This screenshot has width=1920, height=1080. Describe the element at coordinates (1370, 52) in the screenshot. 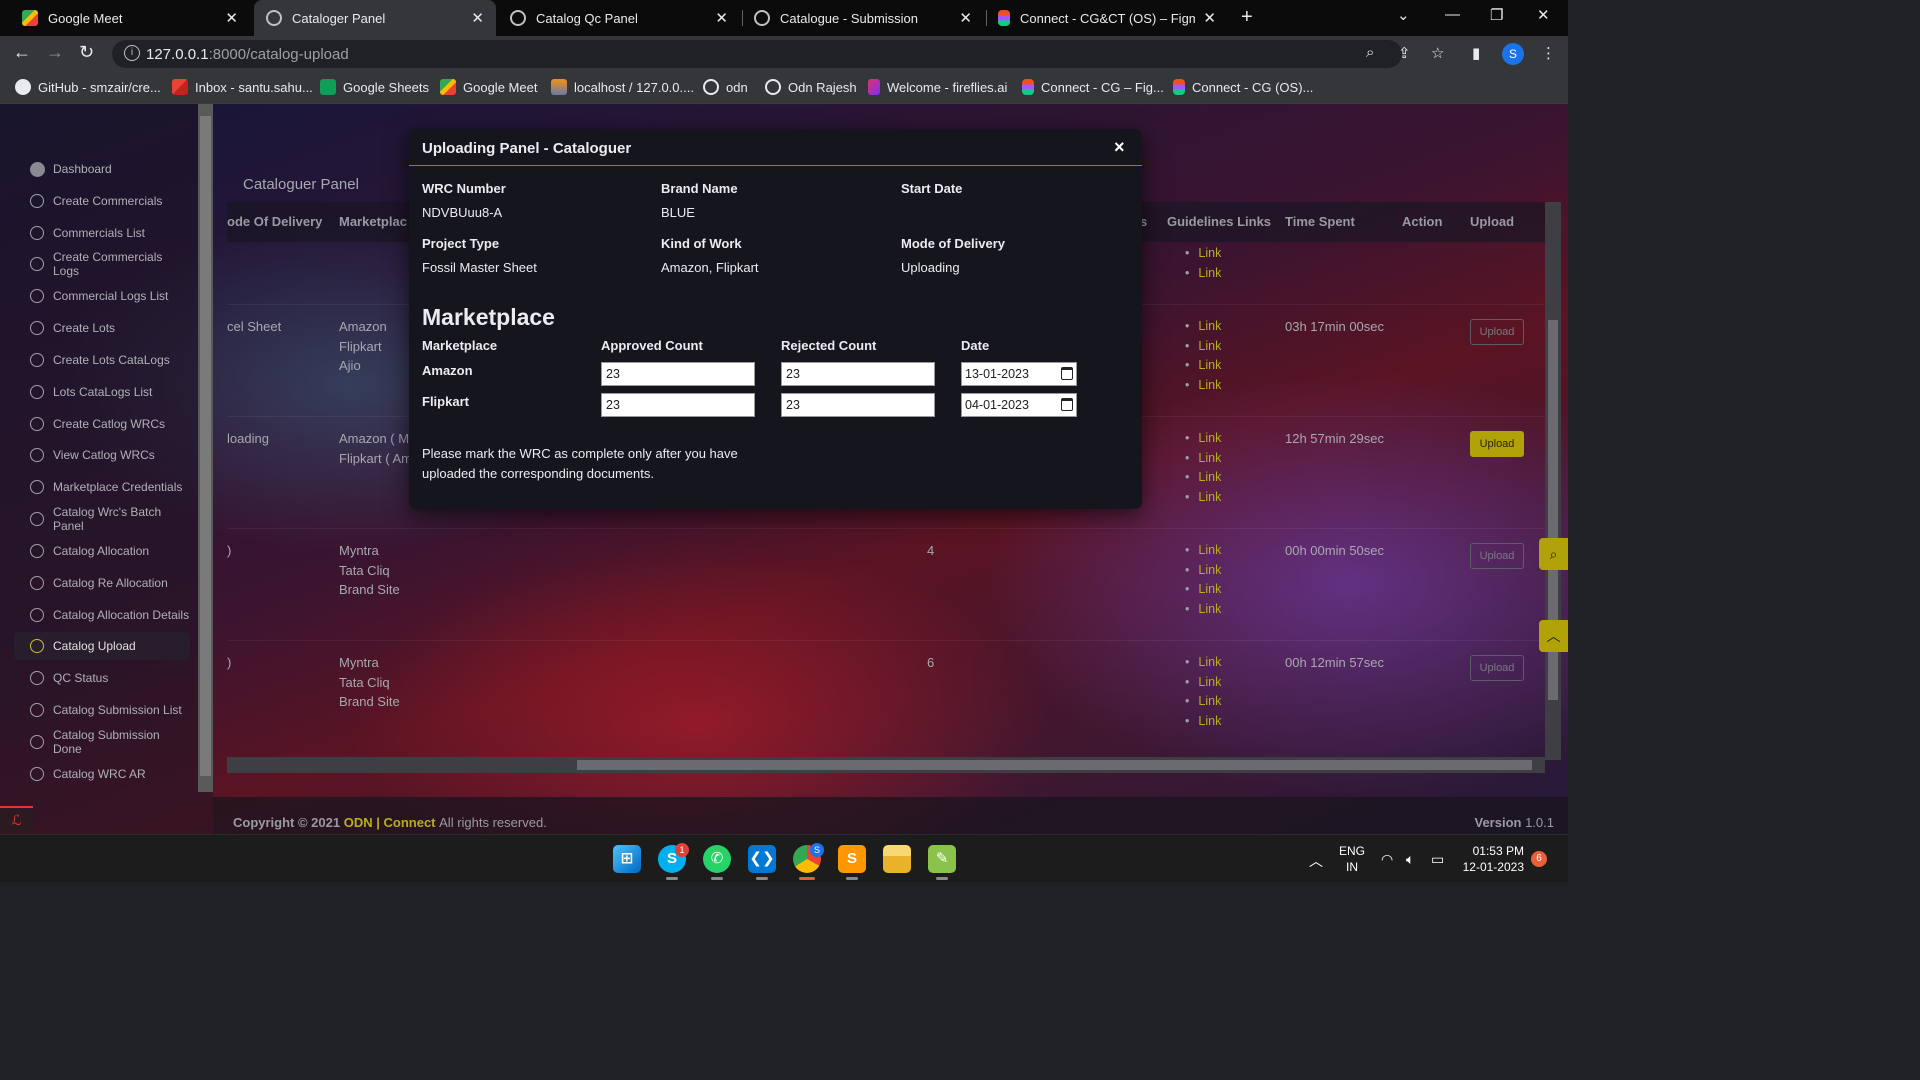

I see `zoom-icon: ⌕` at that location.